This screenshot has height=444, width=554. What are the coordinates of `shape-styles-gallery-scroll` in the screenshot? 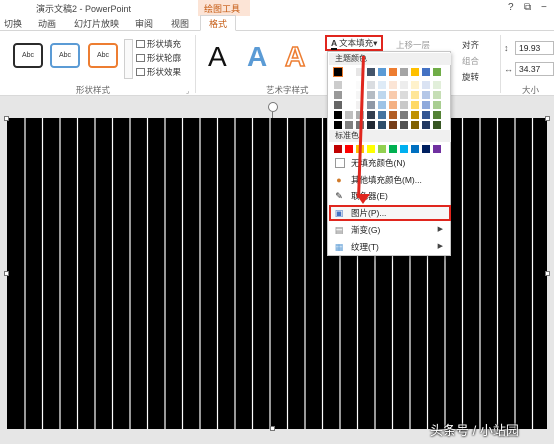 It's located at (128, 59).